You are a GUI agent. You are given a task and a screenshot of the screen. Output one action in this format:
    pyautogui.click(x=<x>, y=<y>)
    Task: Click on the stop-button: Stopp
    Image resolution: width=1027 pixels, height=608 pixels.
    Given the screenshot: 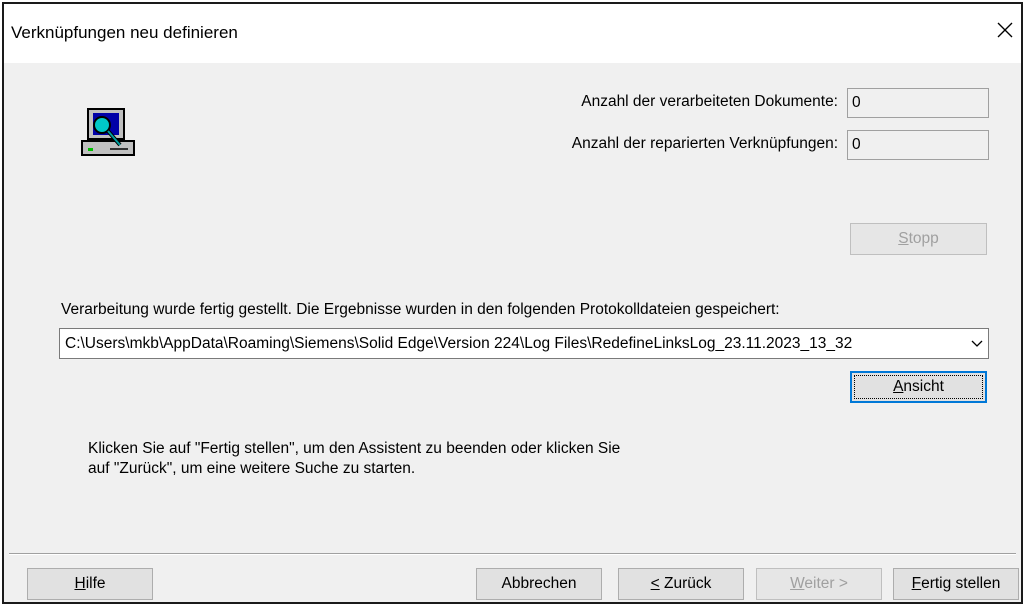 What is the action you would take?
    pyautogui.click(x=918, y=239)
    